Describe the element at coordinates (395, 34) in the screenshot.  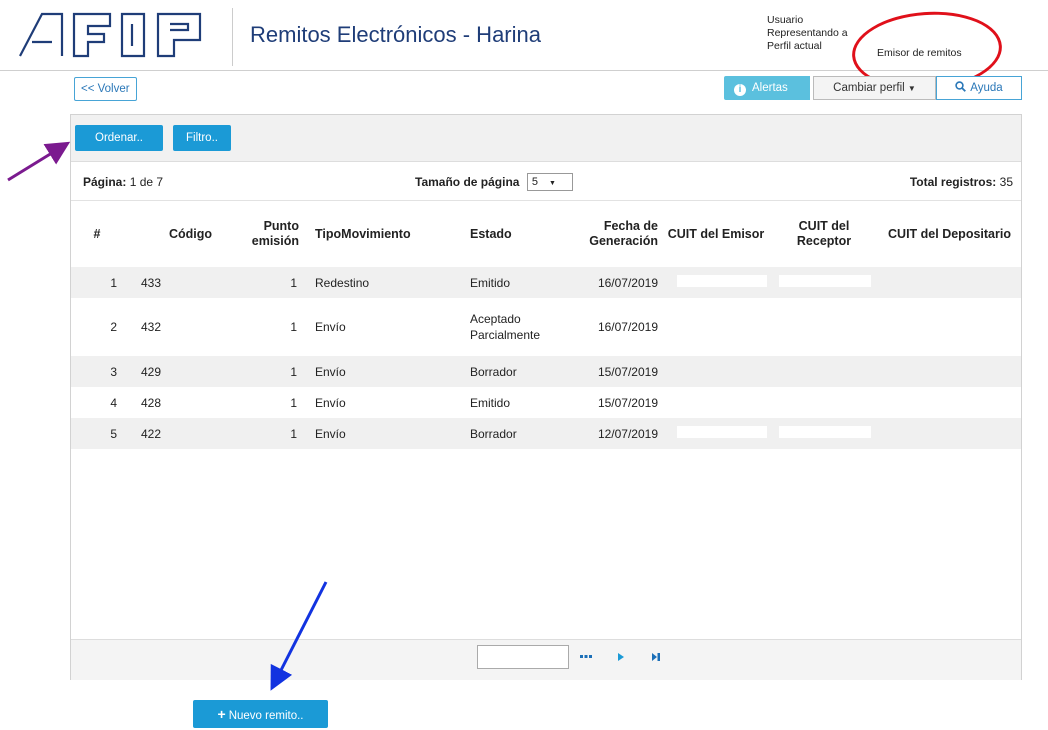
I see `page-title: Remitos Electrónicos - Harina` at that location.